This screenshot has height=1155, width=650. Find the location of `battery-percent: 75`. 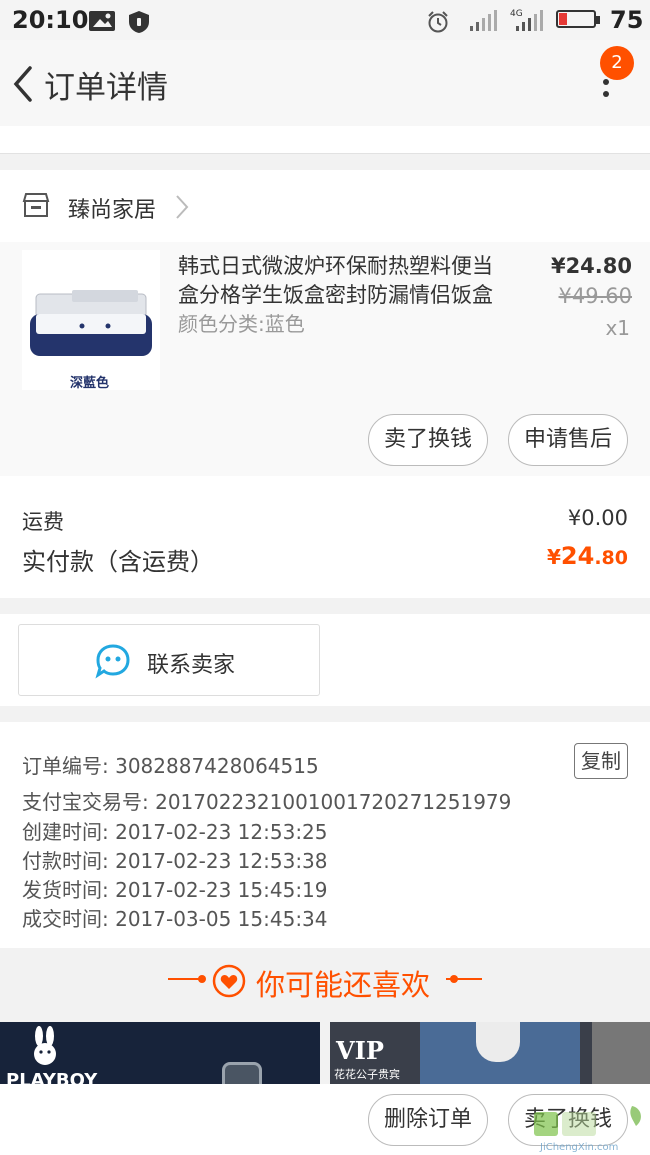

battery-percent: 75 is located at coordinates (627, 20).